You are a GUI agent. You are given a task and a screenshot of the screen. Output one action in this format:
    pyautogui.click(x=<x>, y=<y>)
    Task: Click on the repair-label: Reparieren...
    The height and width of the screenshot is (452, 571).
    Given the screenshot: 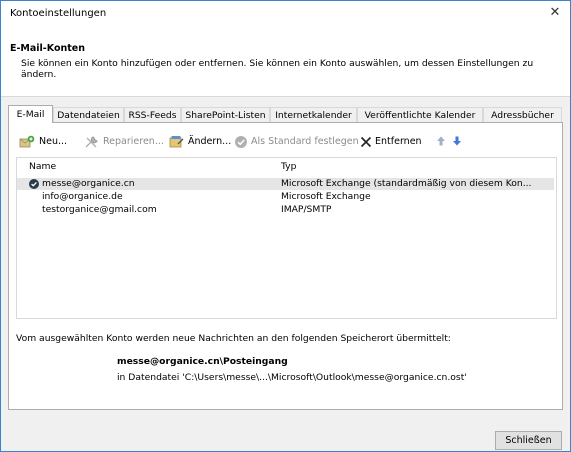 What is the action you would take?
    pyautogui.click(x=133, y=141)
    